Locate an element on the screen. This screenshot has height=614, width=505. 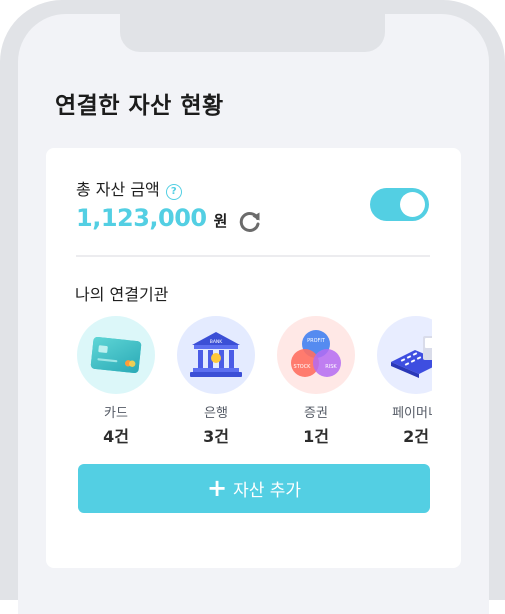
venn-label-top: PROFIT is located at coordinates (316, 341).